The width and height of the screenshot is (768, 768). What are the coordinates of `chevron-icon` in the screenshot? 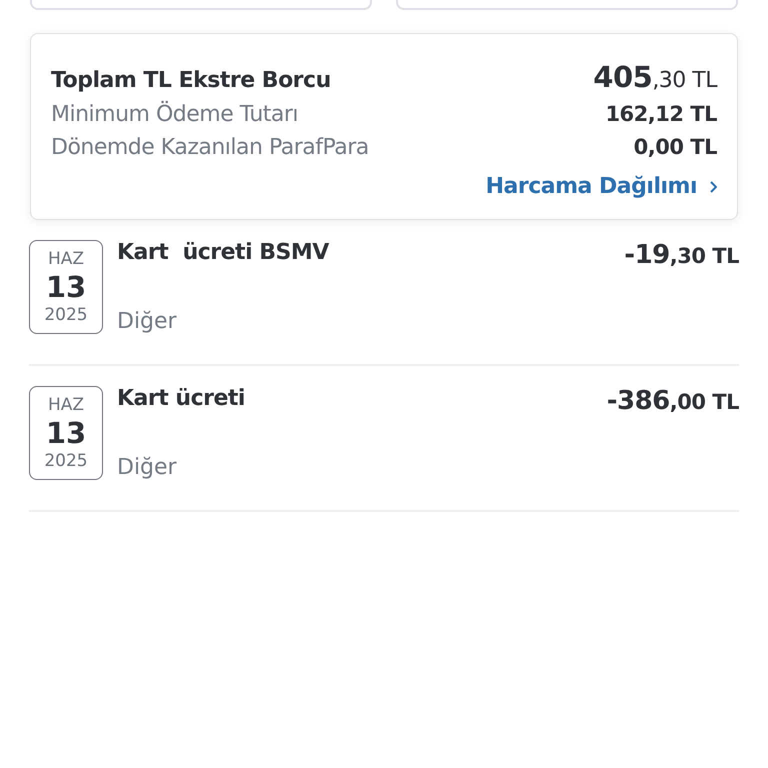 It's located at (713, 186).